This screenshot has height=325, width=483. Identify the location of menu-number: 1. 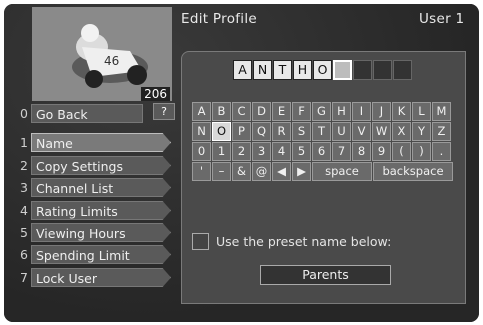
(24, 142).